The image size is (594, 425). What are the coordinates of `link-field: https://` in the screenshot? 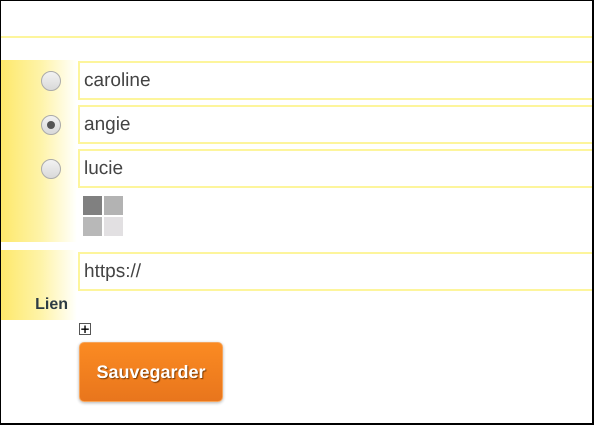 It's located at (335, 271).